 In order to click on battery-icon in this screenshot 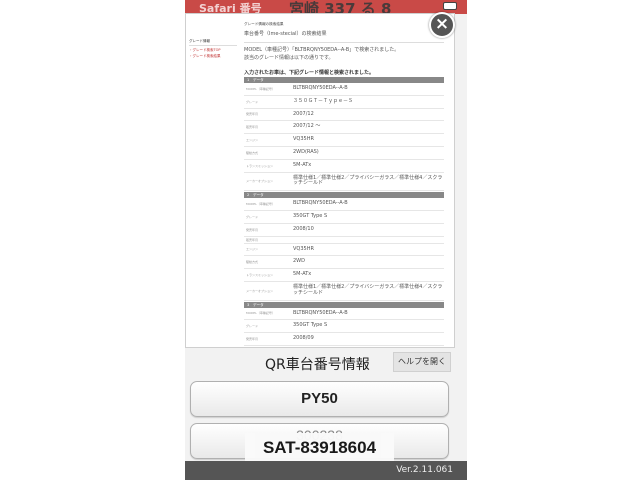, I will do `click(450, 6)`.